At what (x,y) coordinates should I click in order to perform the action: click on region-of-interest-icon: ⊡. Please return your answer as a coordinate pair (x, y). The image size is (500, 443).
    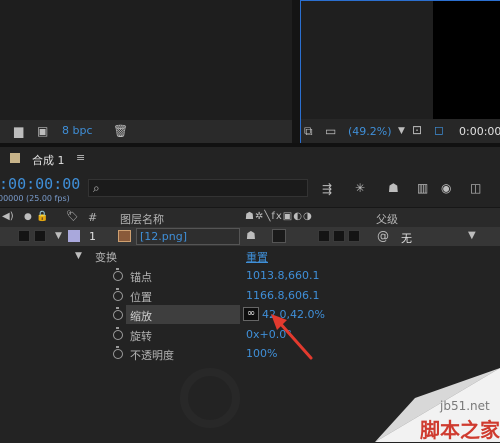
    Looking at the image, I should click on (417, 130).